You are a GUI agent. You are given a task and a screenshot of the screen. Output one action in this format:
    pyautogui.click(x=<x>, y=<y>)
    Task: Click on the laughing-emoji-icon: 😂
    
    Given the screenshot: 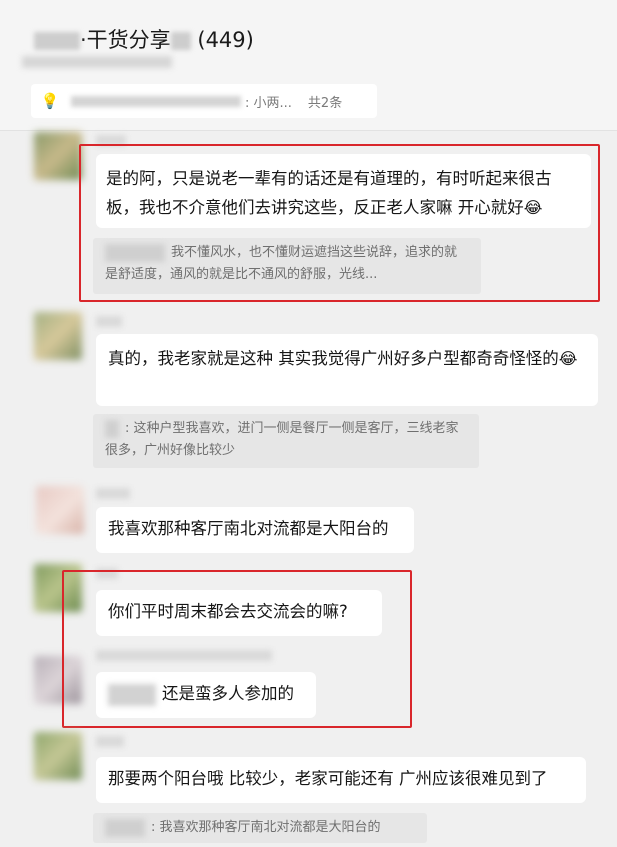 What is the action you would take?
    pyautogui.click(x=568, y=358)
    